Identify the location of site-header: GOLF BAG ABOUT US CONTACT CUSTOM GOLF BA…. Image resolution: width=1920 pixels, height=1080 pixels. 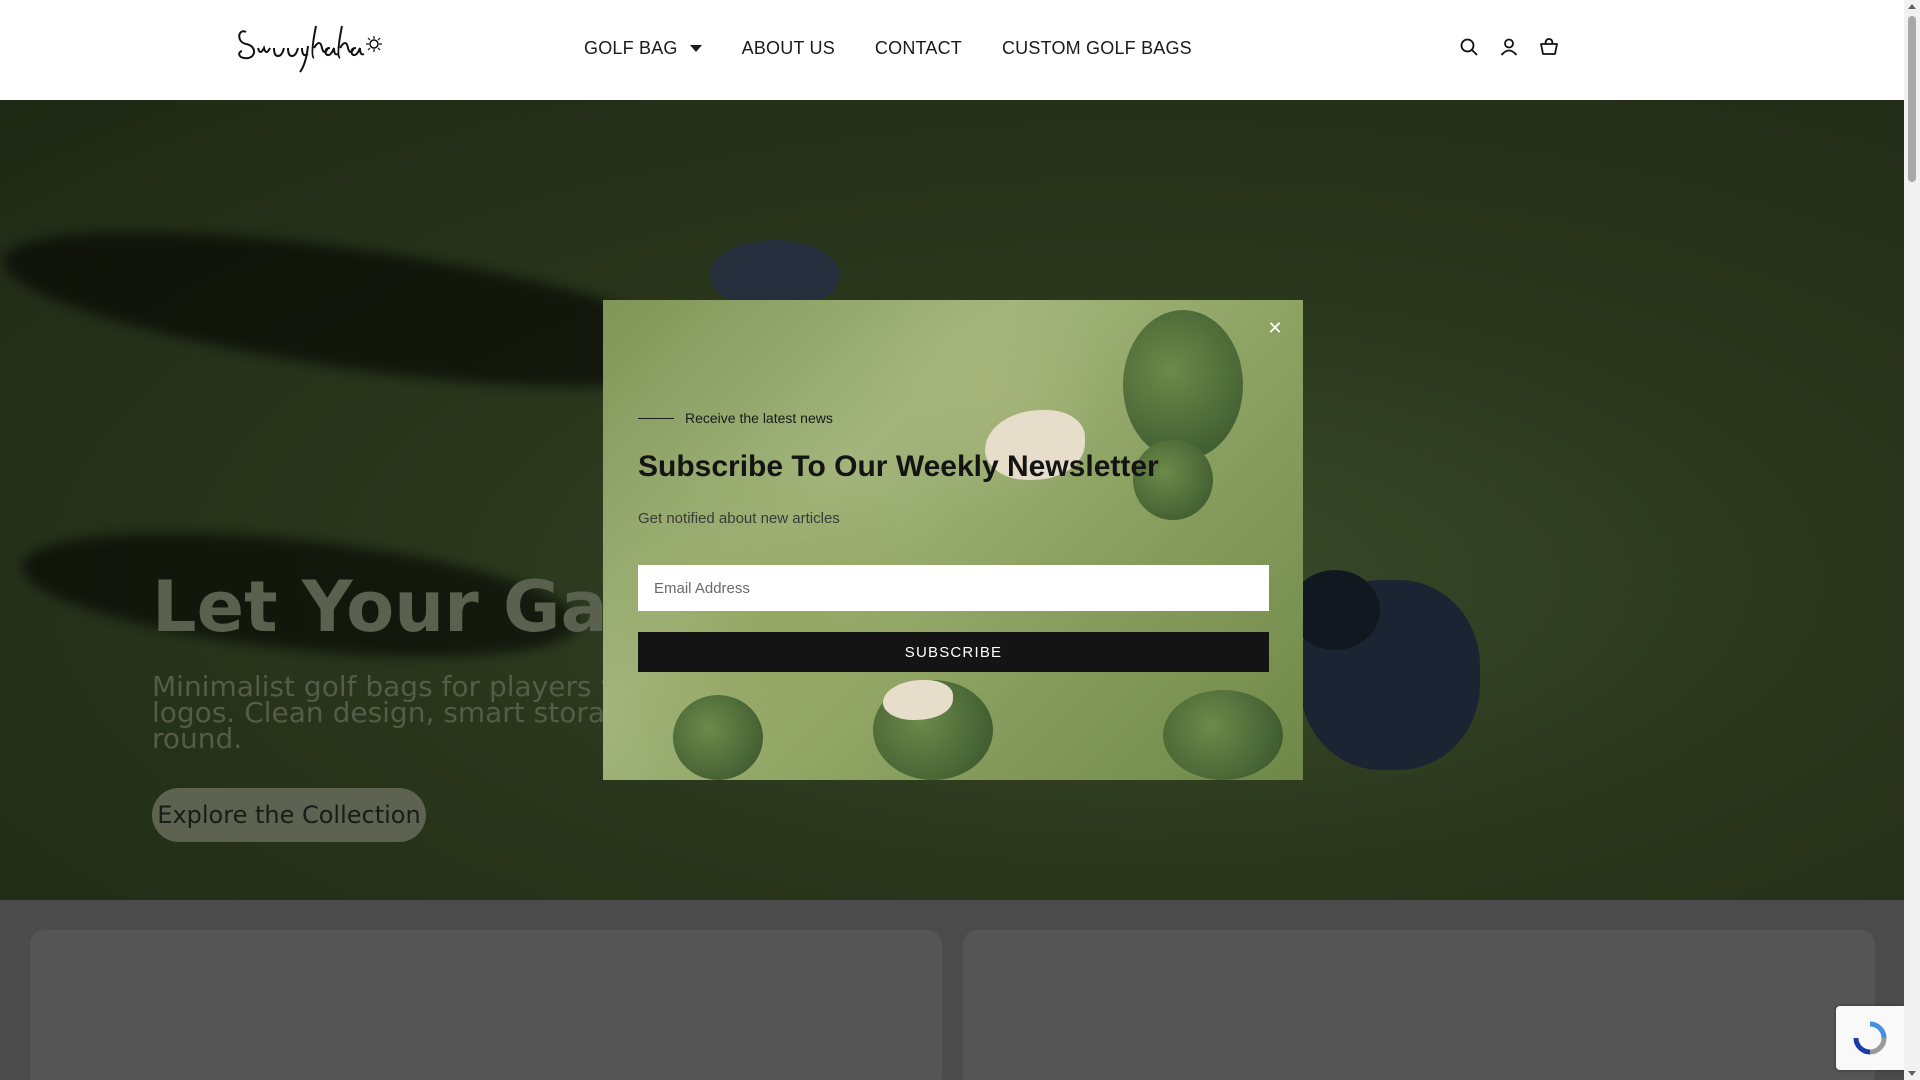
(952, 50).